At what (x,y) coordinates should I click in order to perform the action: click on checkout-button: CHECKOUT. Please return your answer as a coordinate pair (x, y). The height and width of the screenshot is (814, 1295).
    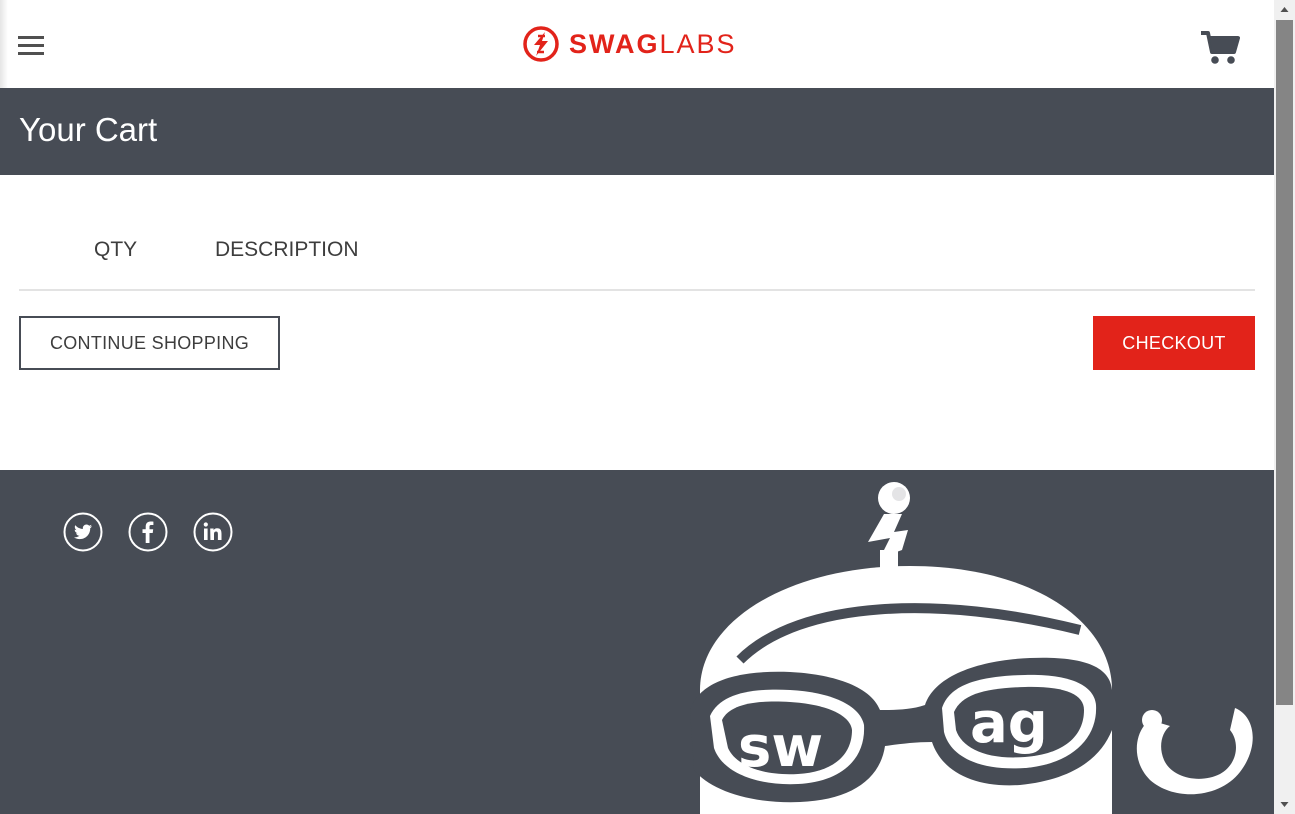
    Looking at the image, I should click on (1174, 343).